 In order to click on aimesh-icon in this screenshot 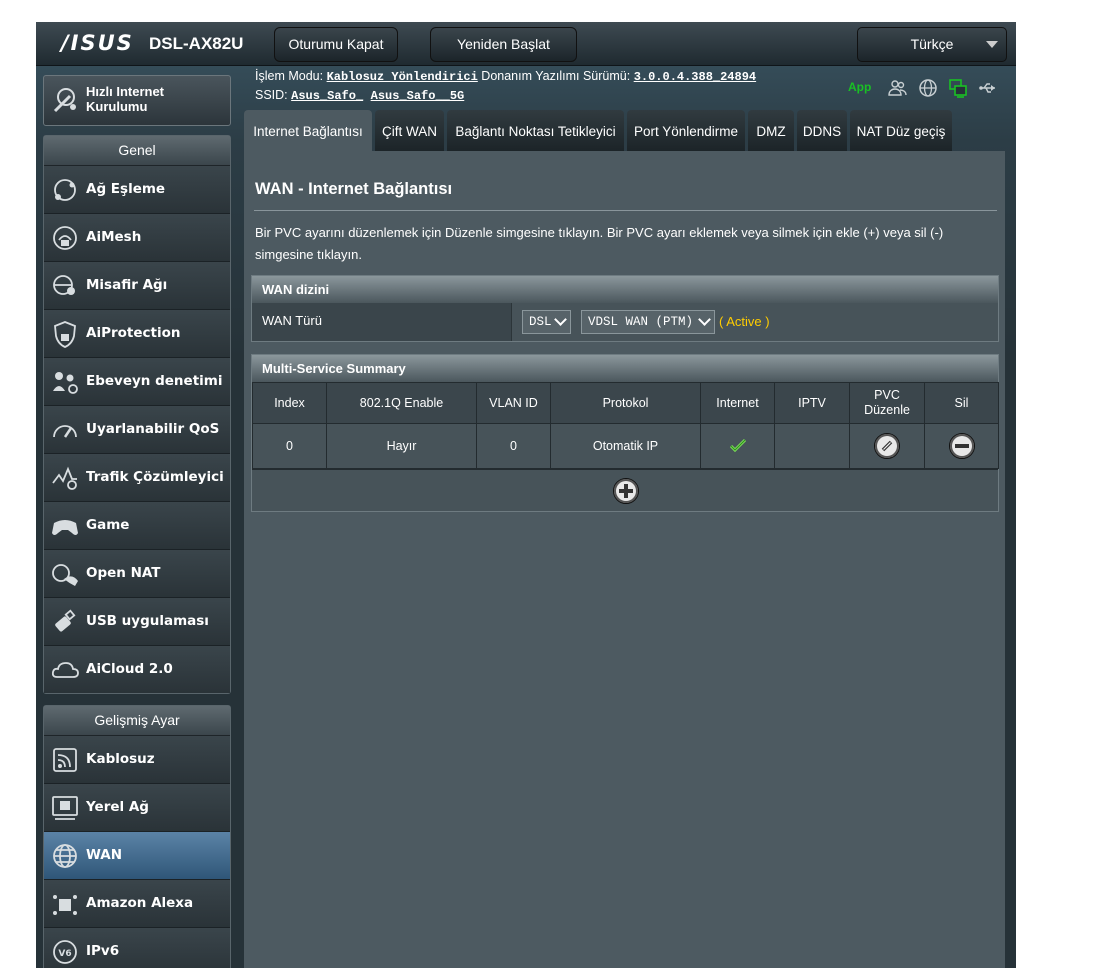, I will do `click(65, 238)`.